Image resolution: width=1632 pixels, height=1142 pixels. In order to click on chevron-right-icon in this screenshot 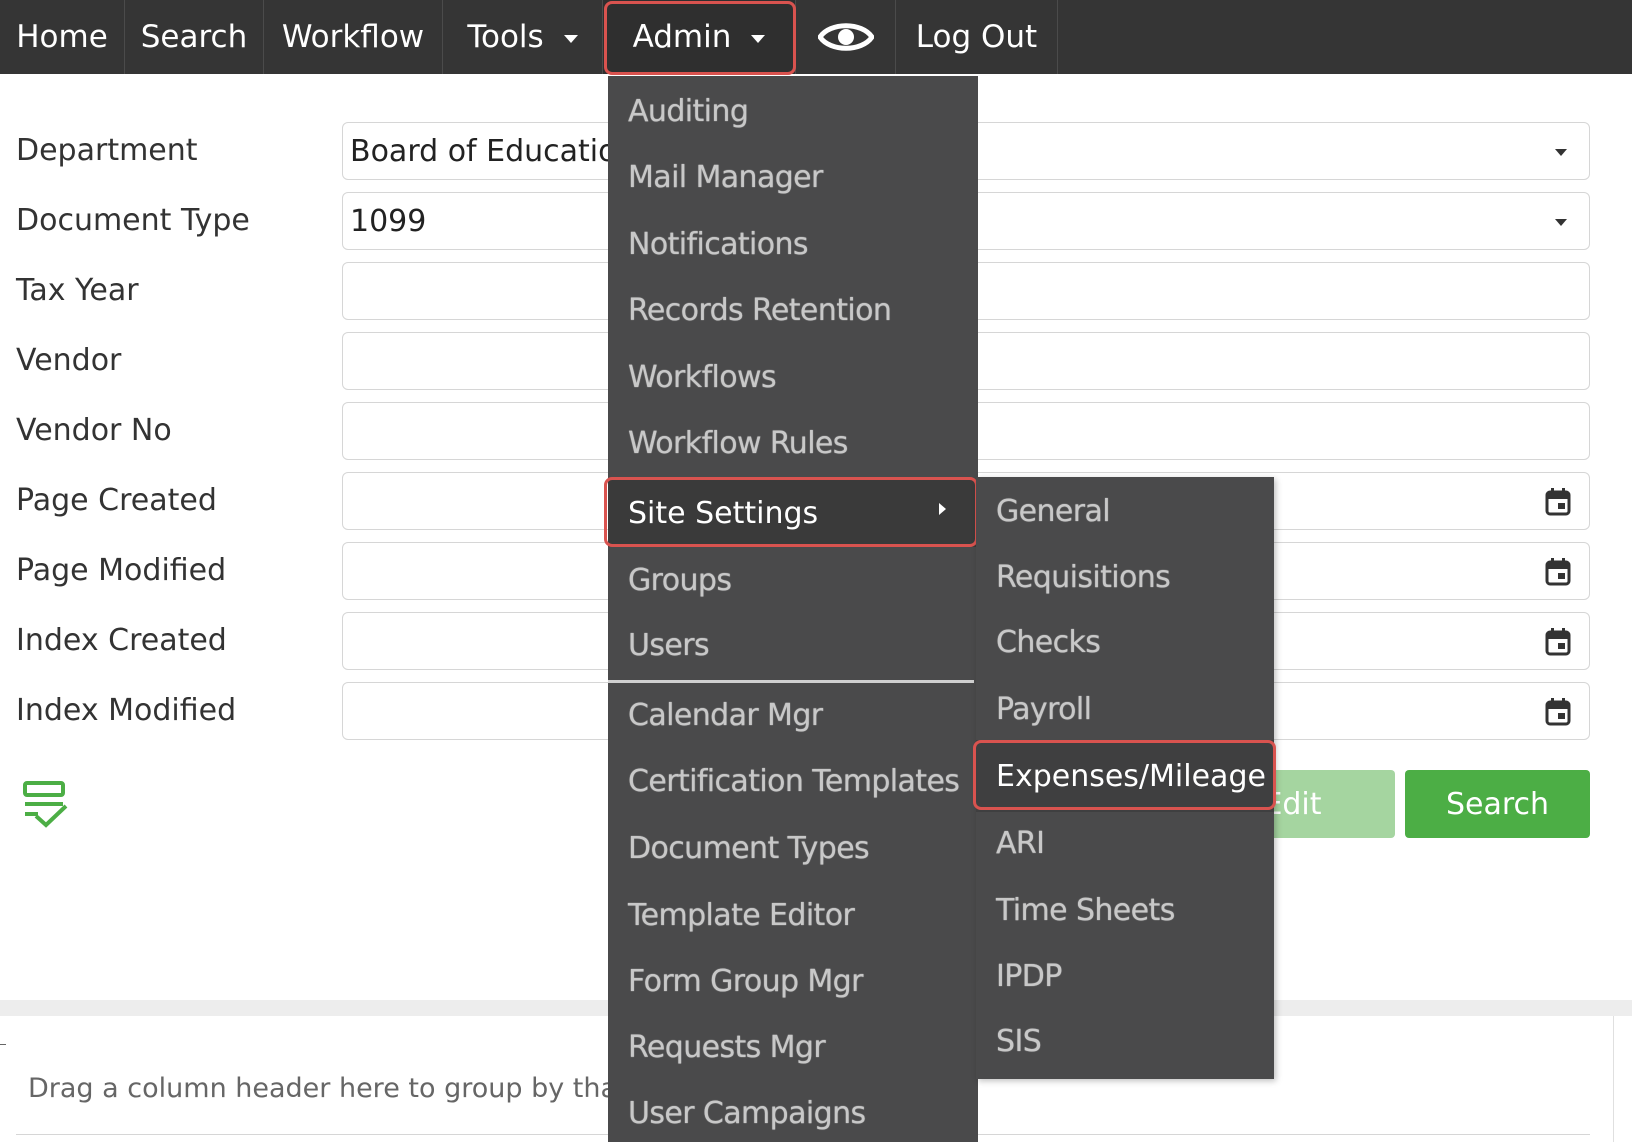, I will do `click(942, 509)`.